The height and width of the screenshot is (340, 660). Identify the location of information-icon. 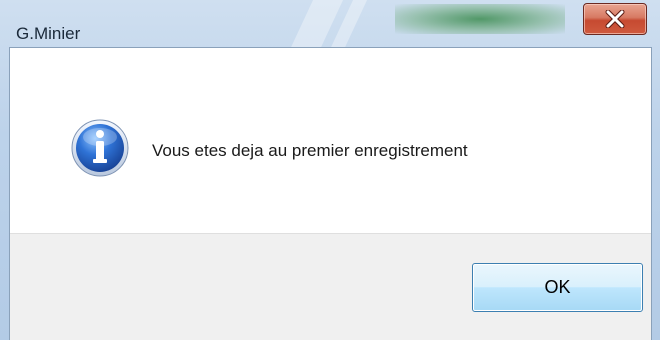
(100, 148).